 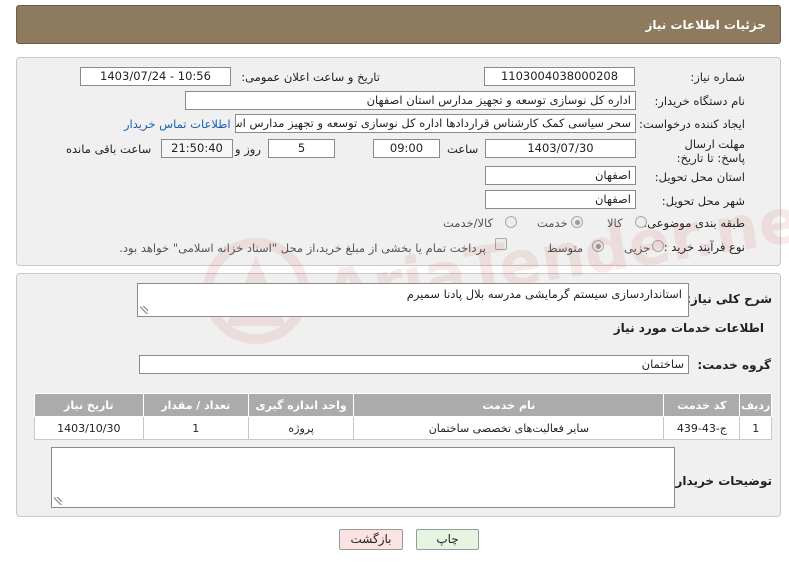 I want to click on page-title: جزئیات اطلاعات نیاز, so click(x=705, y=25).